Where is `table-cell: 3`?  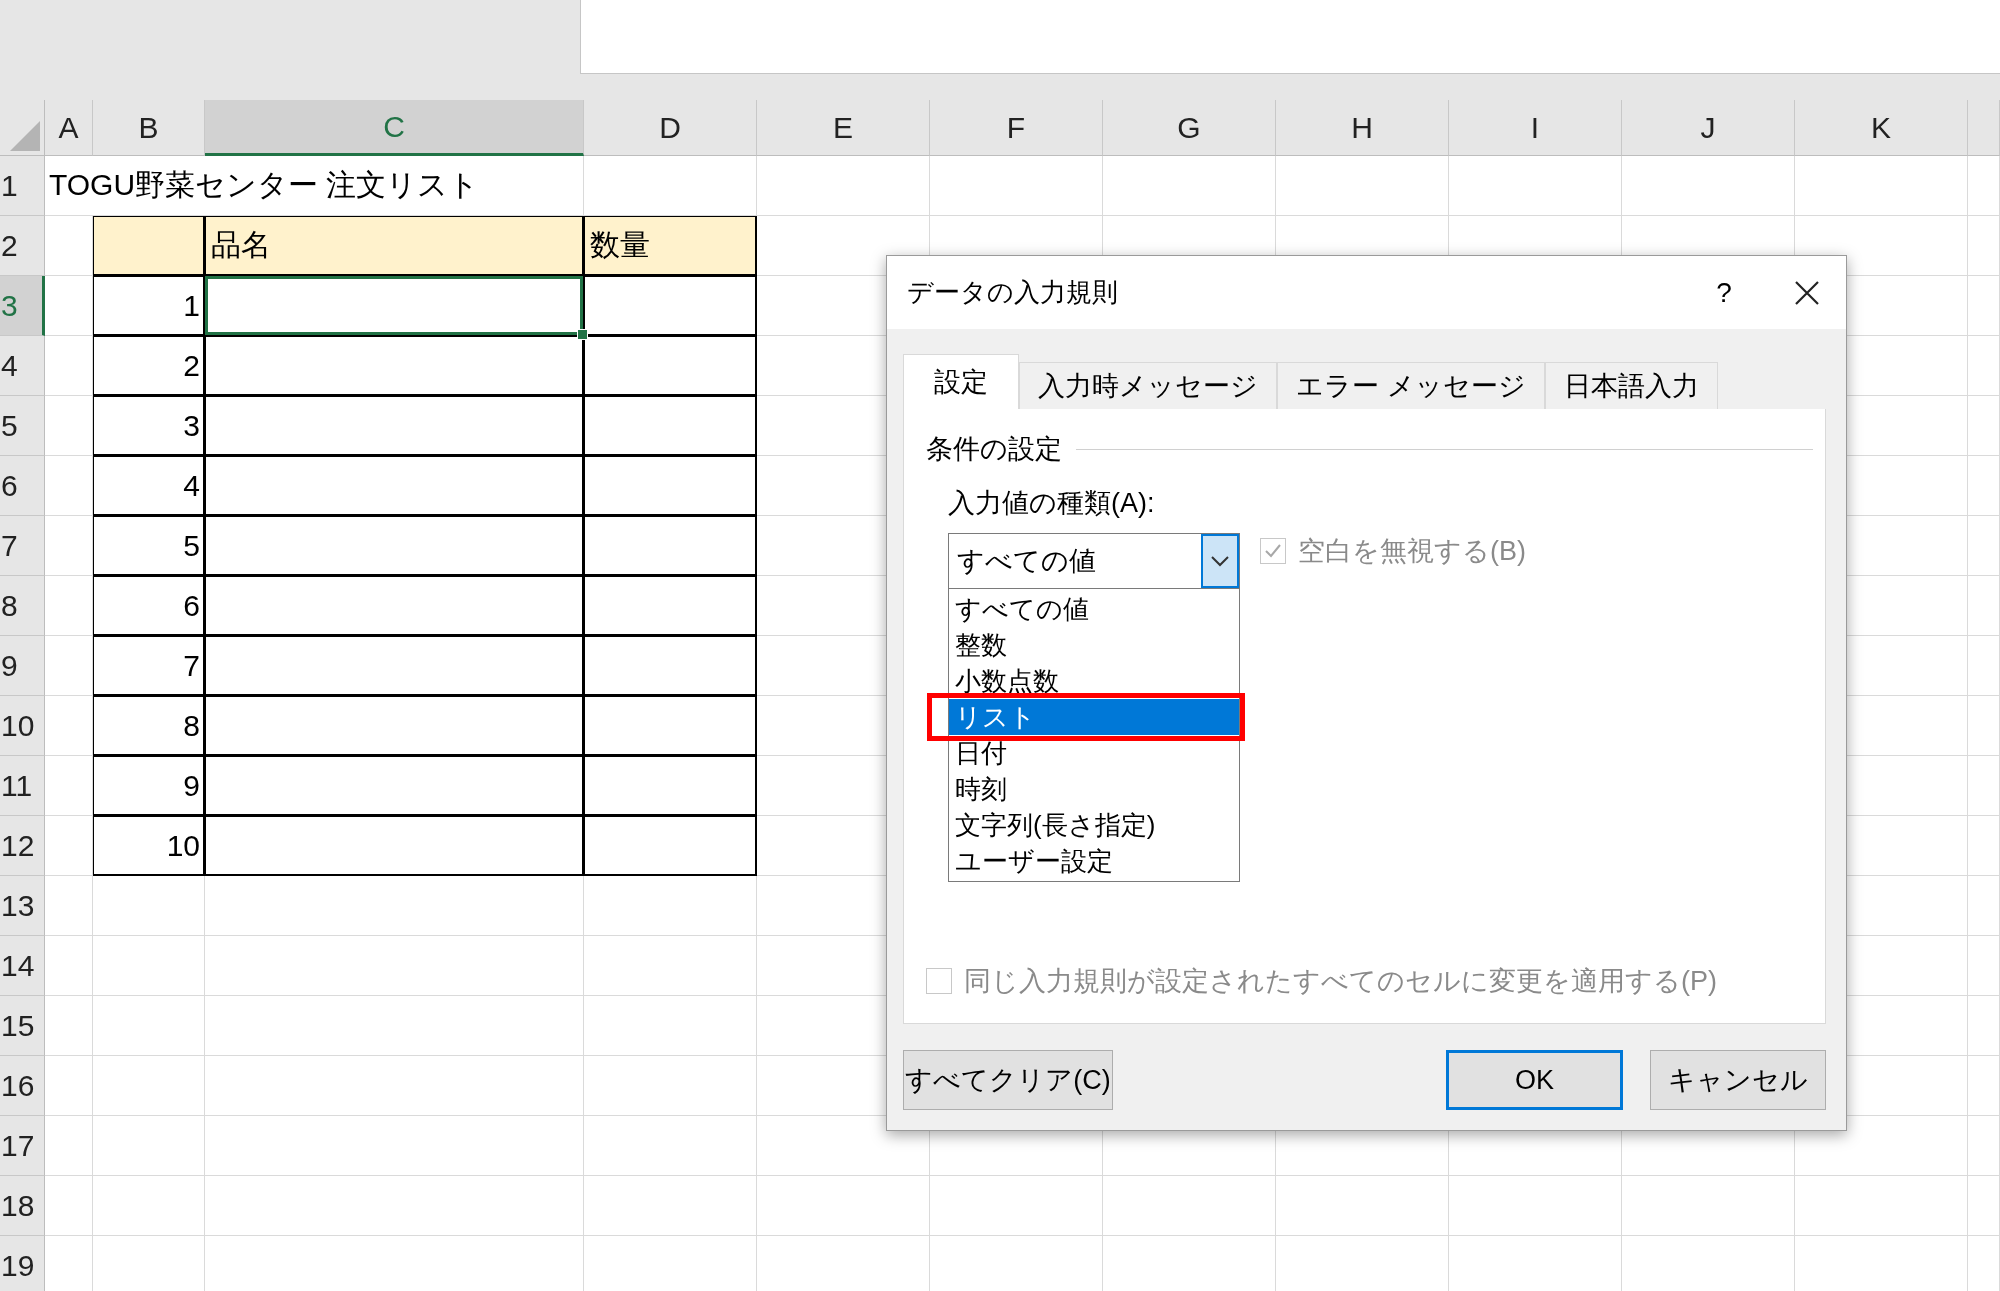 table-cell: 3 is located at coordinates (149, 426).